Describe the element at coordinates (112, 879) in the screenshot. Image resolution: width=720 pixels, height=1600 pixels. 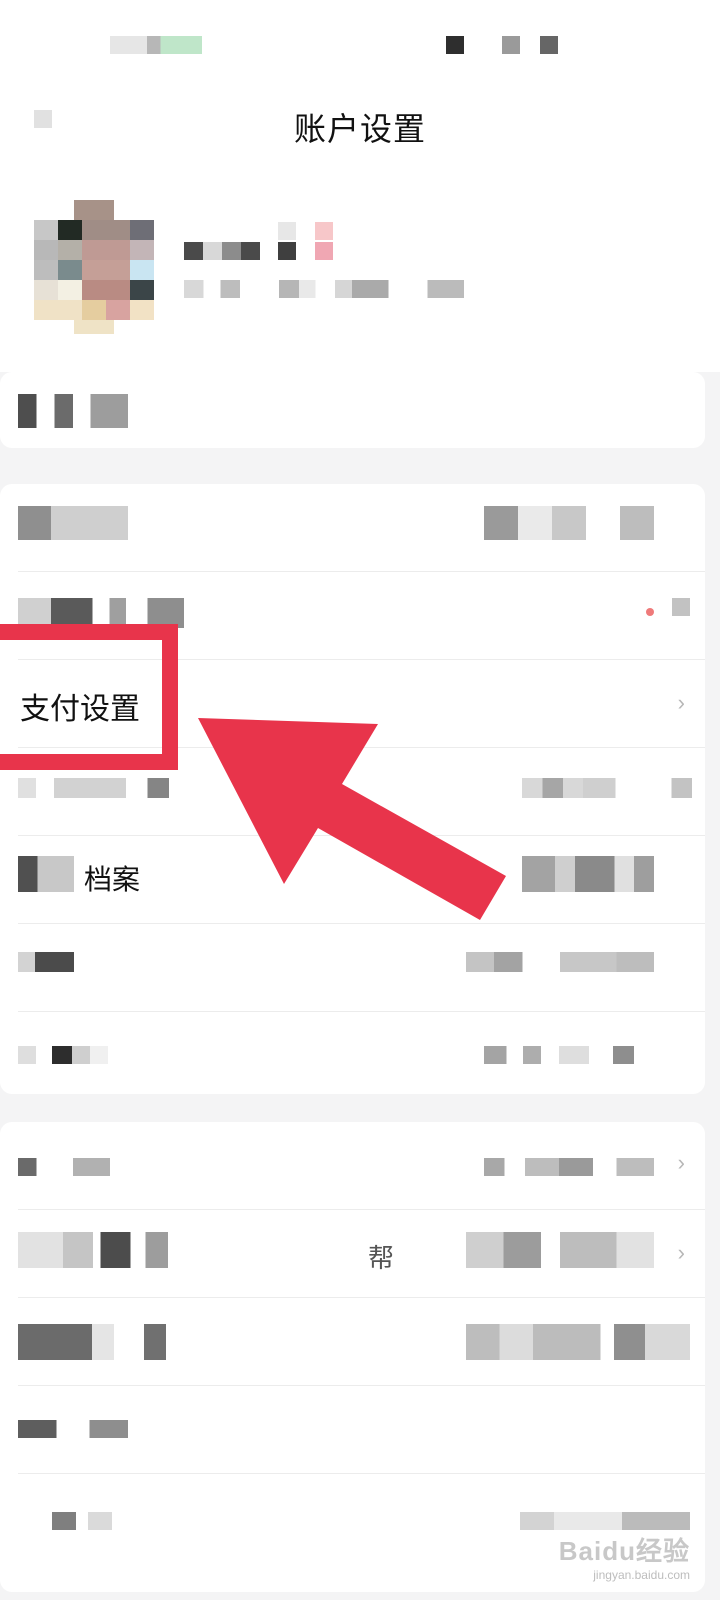
I see `archive-label: 档案` at that location.